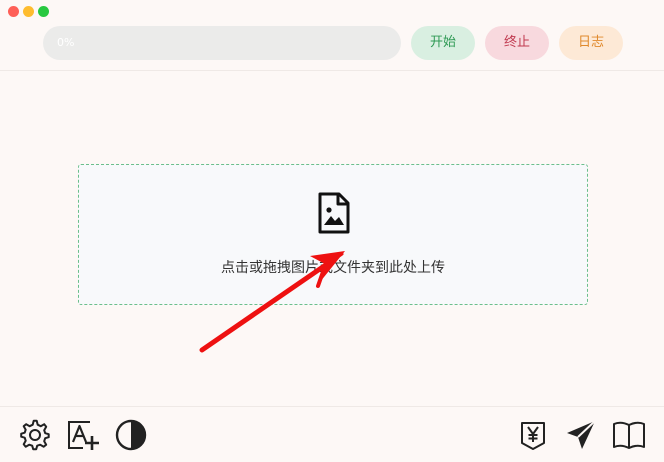 This screenshot has height=462, width=664. What do you see at coordinates (517, 43) in the screenshot?
I see `stop-button: 终止` at bounding box center [517, 43].